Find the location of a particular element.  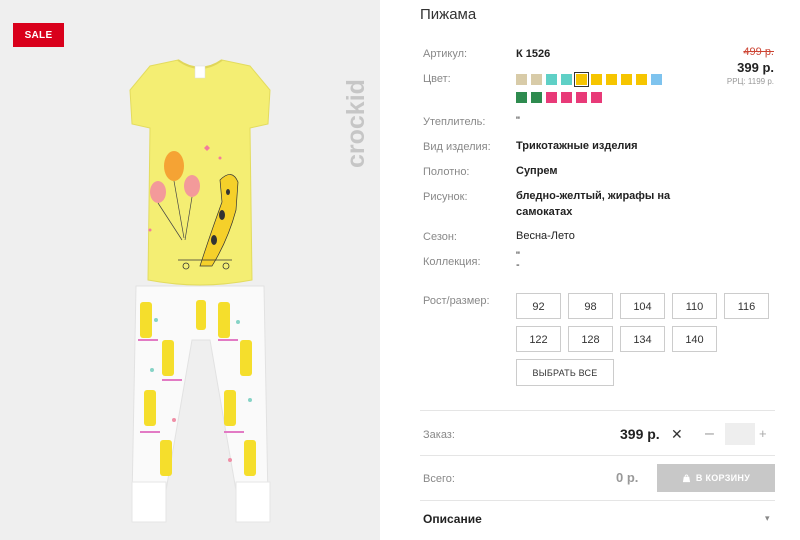

quantity-increase-button: + is located at coordinates (763, 433).